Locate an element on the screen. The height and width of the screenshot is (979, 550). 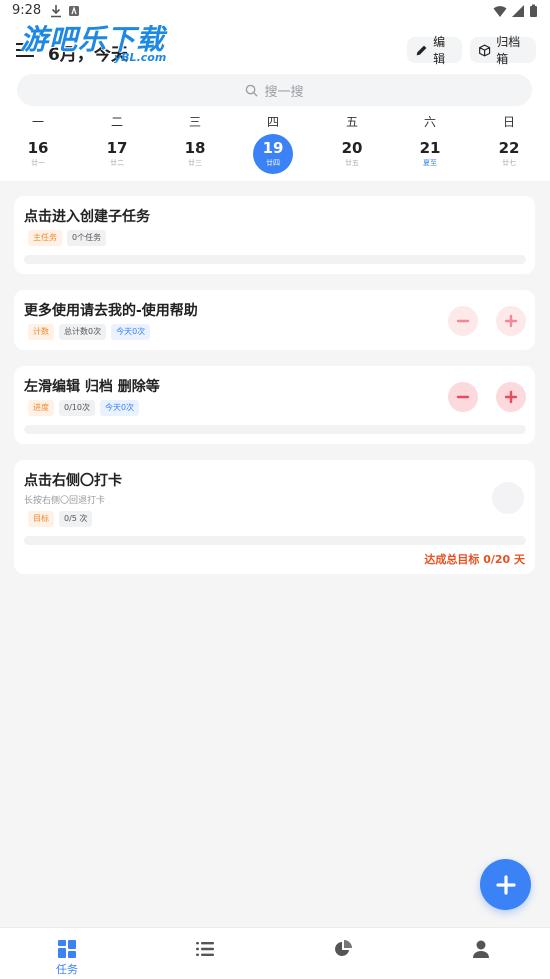
search-icon is located at coordinates (252, 90).